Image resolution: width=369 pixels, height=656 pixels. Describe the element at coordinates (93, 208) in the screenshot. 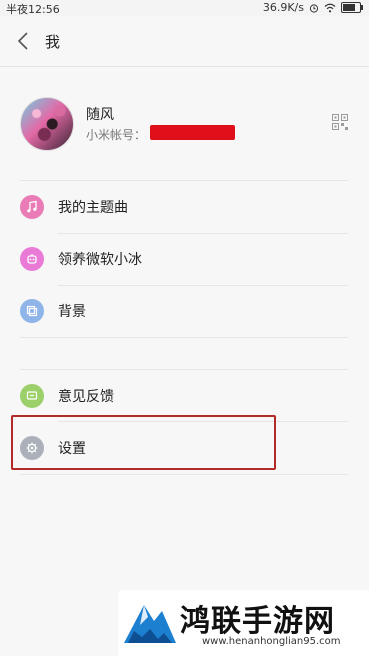

I see `menu-label: 我的主题曲` at that location.